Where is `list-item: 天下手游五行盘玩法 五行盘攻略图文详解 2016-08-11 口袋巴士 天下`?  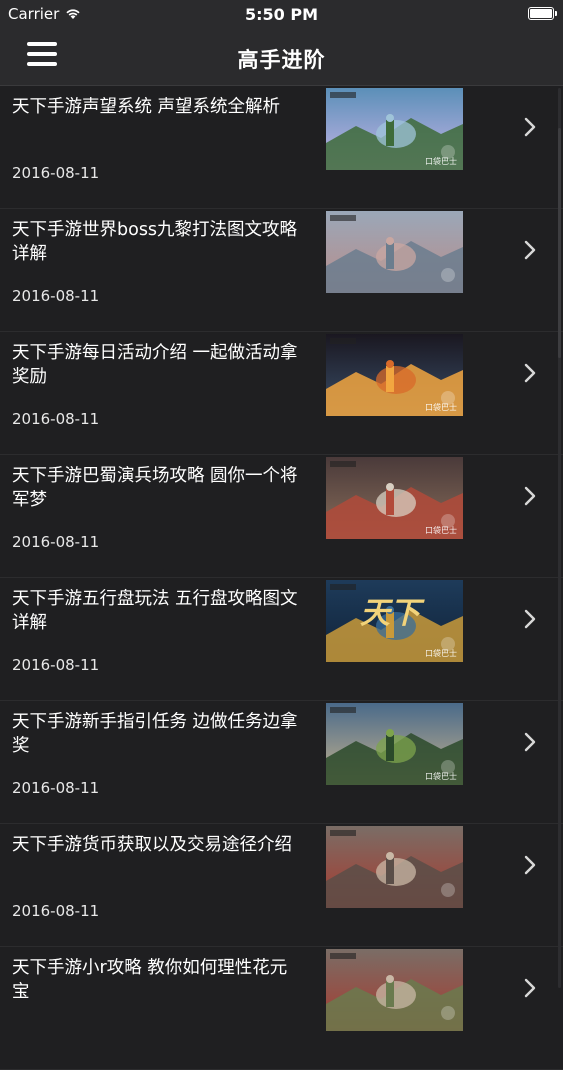 list-item: 天下手游五行盘玩法 五行盘攻略图文详解 2016-08-11 口袋巴士 天下 is located at coordinates (281, 639).